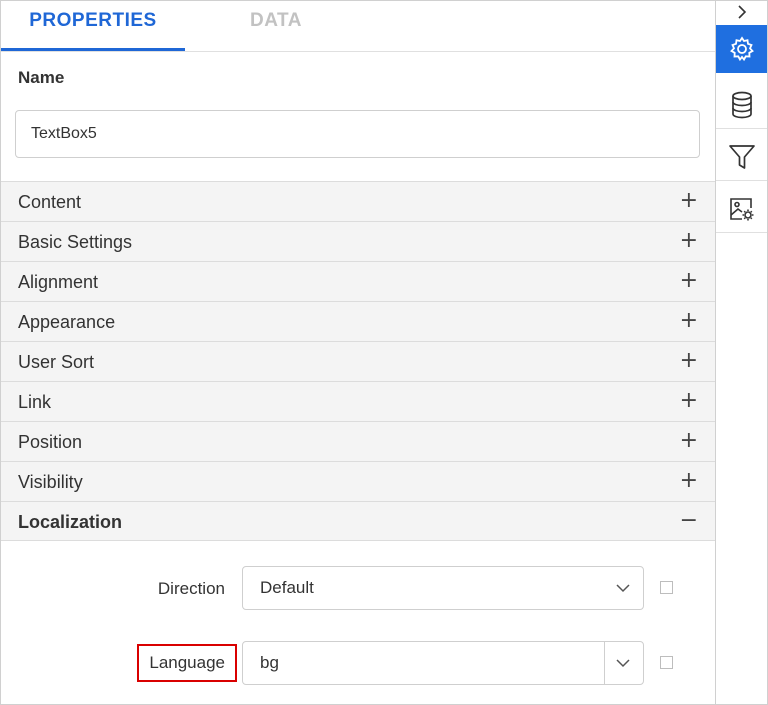  What do you see at coordinates (70, 522) in the screenshot?
I see `category-label: Localization` at bounding box center [70, 522].